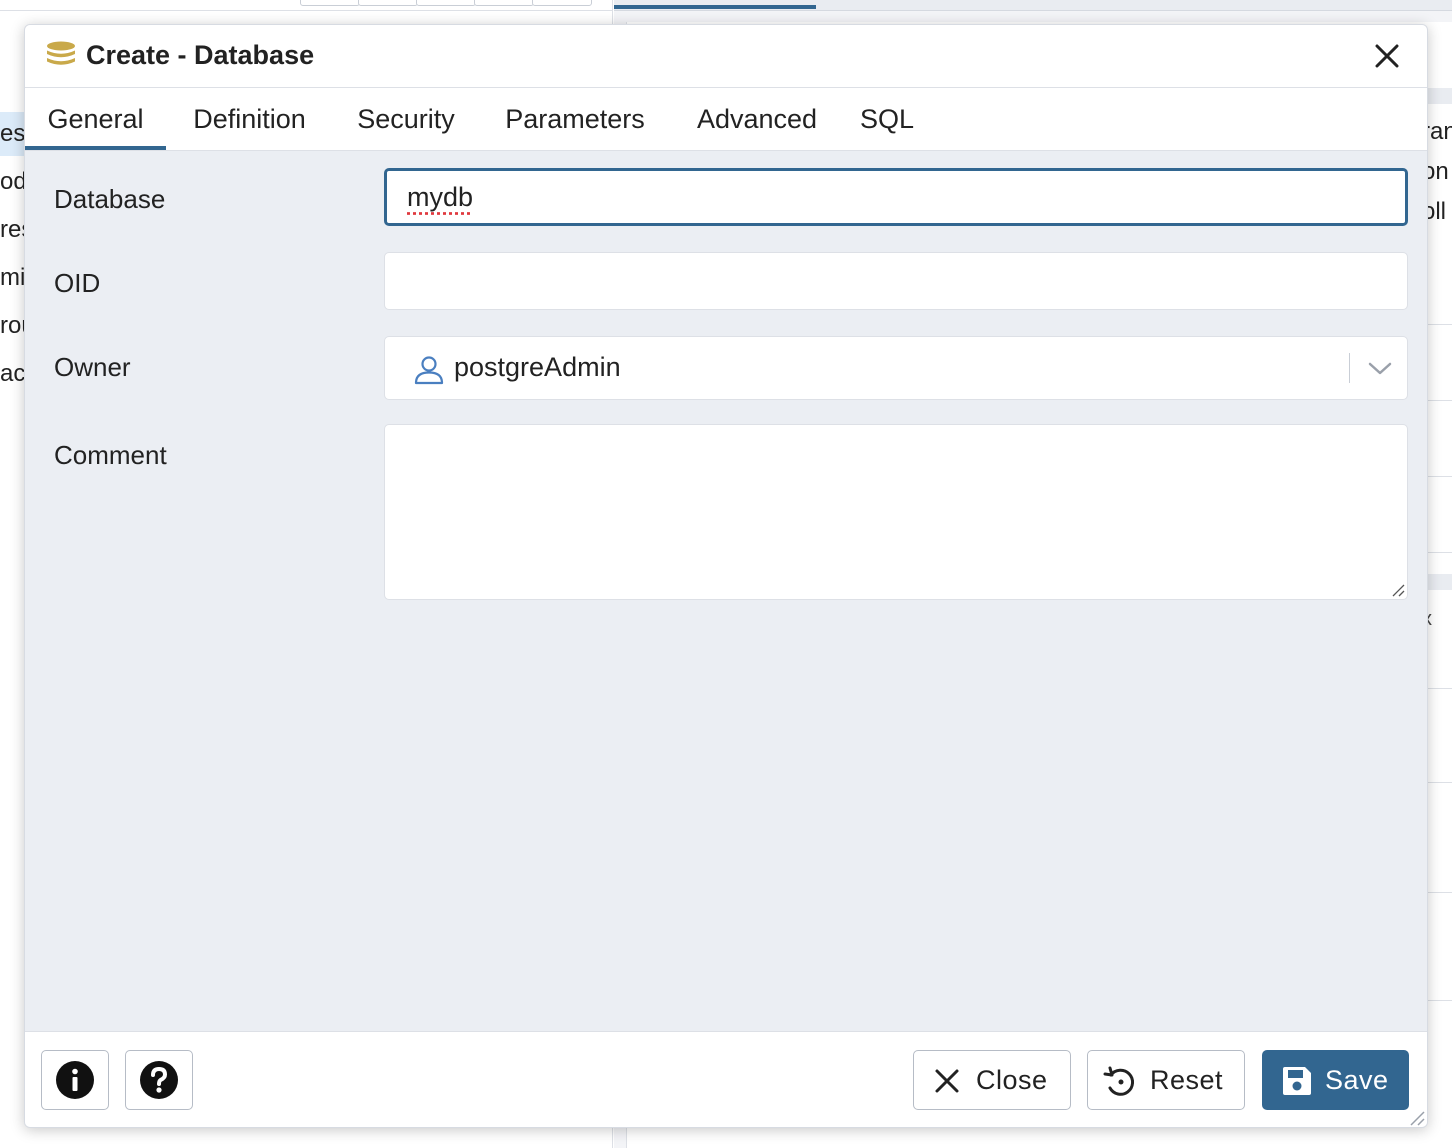  I want to click on dialog-footer: Close Reset Save, so click(726, 1079).